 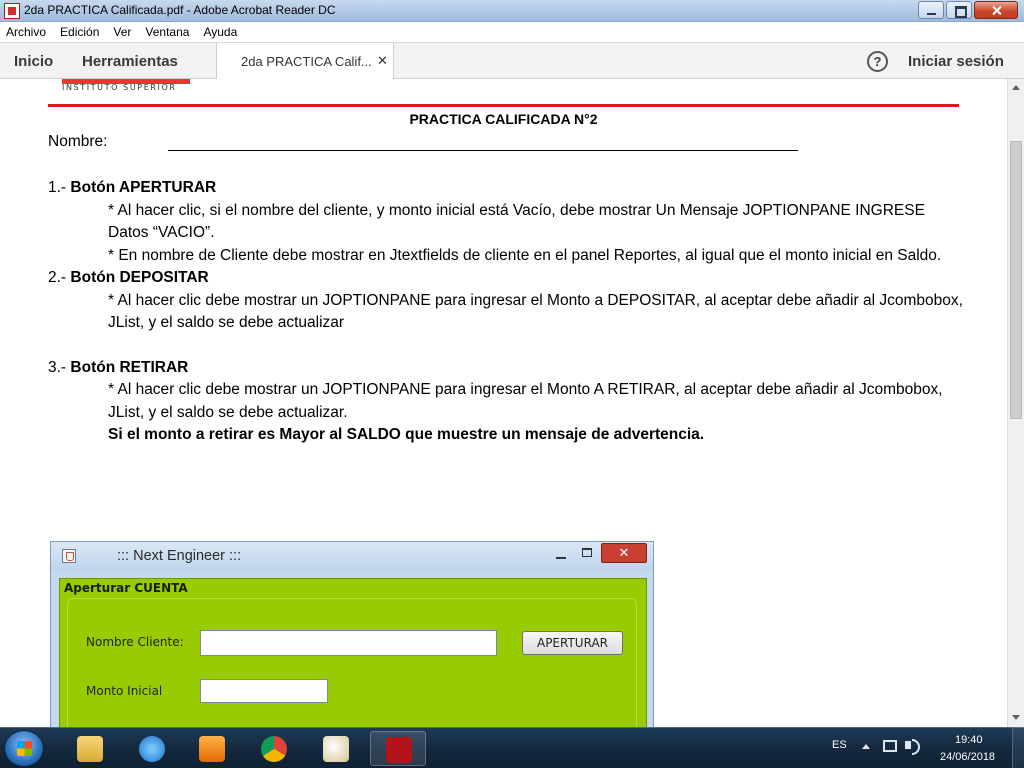 I want to click on menu-bar: Archivo Edición Ver Ventana Ayuda, so click(x=512, y=32).